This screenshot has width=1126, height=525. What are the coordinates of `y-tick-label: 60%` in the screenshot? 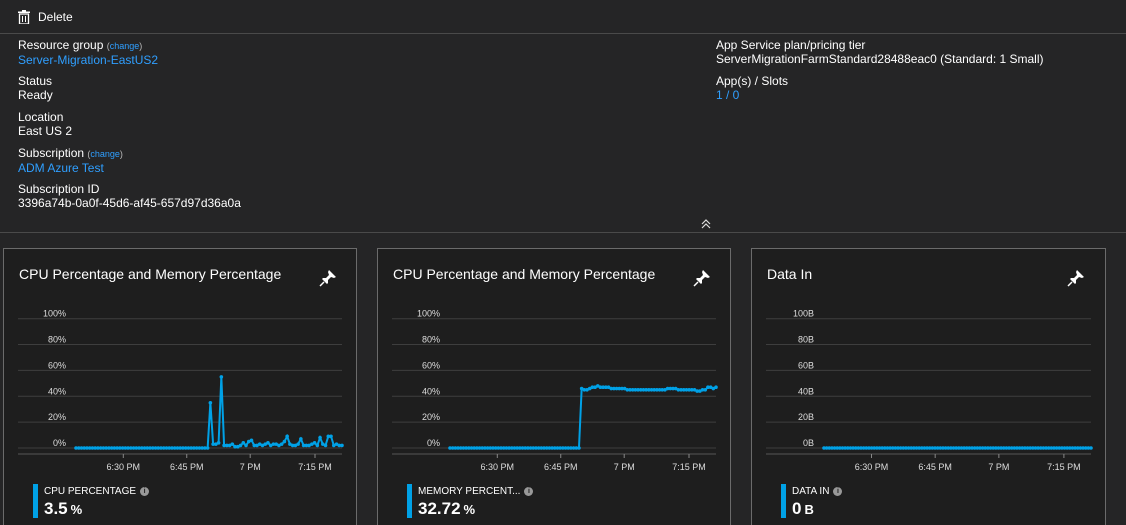 It's located at (431, 365).